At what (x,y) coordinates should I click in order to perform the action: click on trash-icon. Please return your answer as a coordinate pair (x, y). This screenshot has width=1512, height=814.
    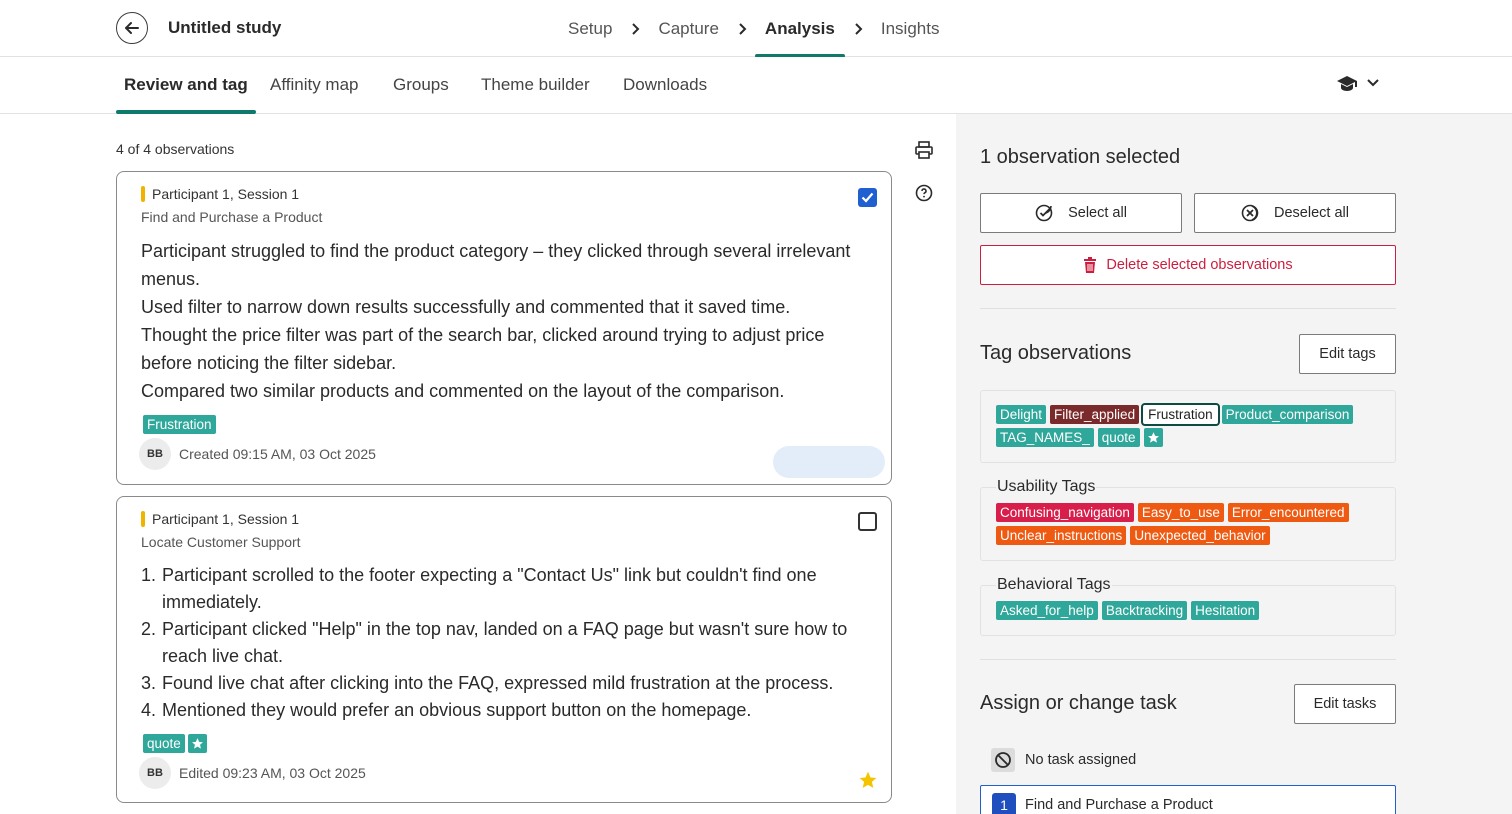
    Looking at the image, I should click on (1090, 265).